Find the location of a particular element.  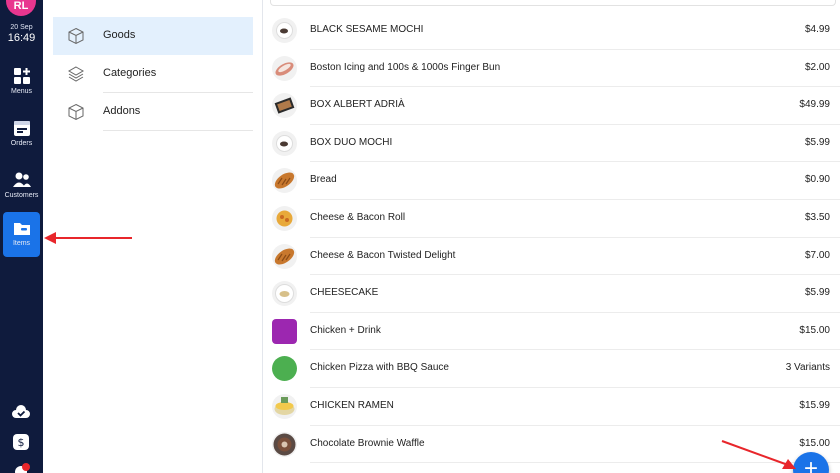

layers-icon is located at coordinates (76, 74).